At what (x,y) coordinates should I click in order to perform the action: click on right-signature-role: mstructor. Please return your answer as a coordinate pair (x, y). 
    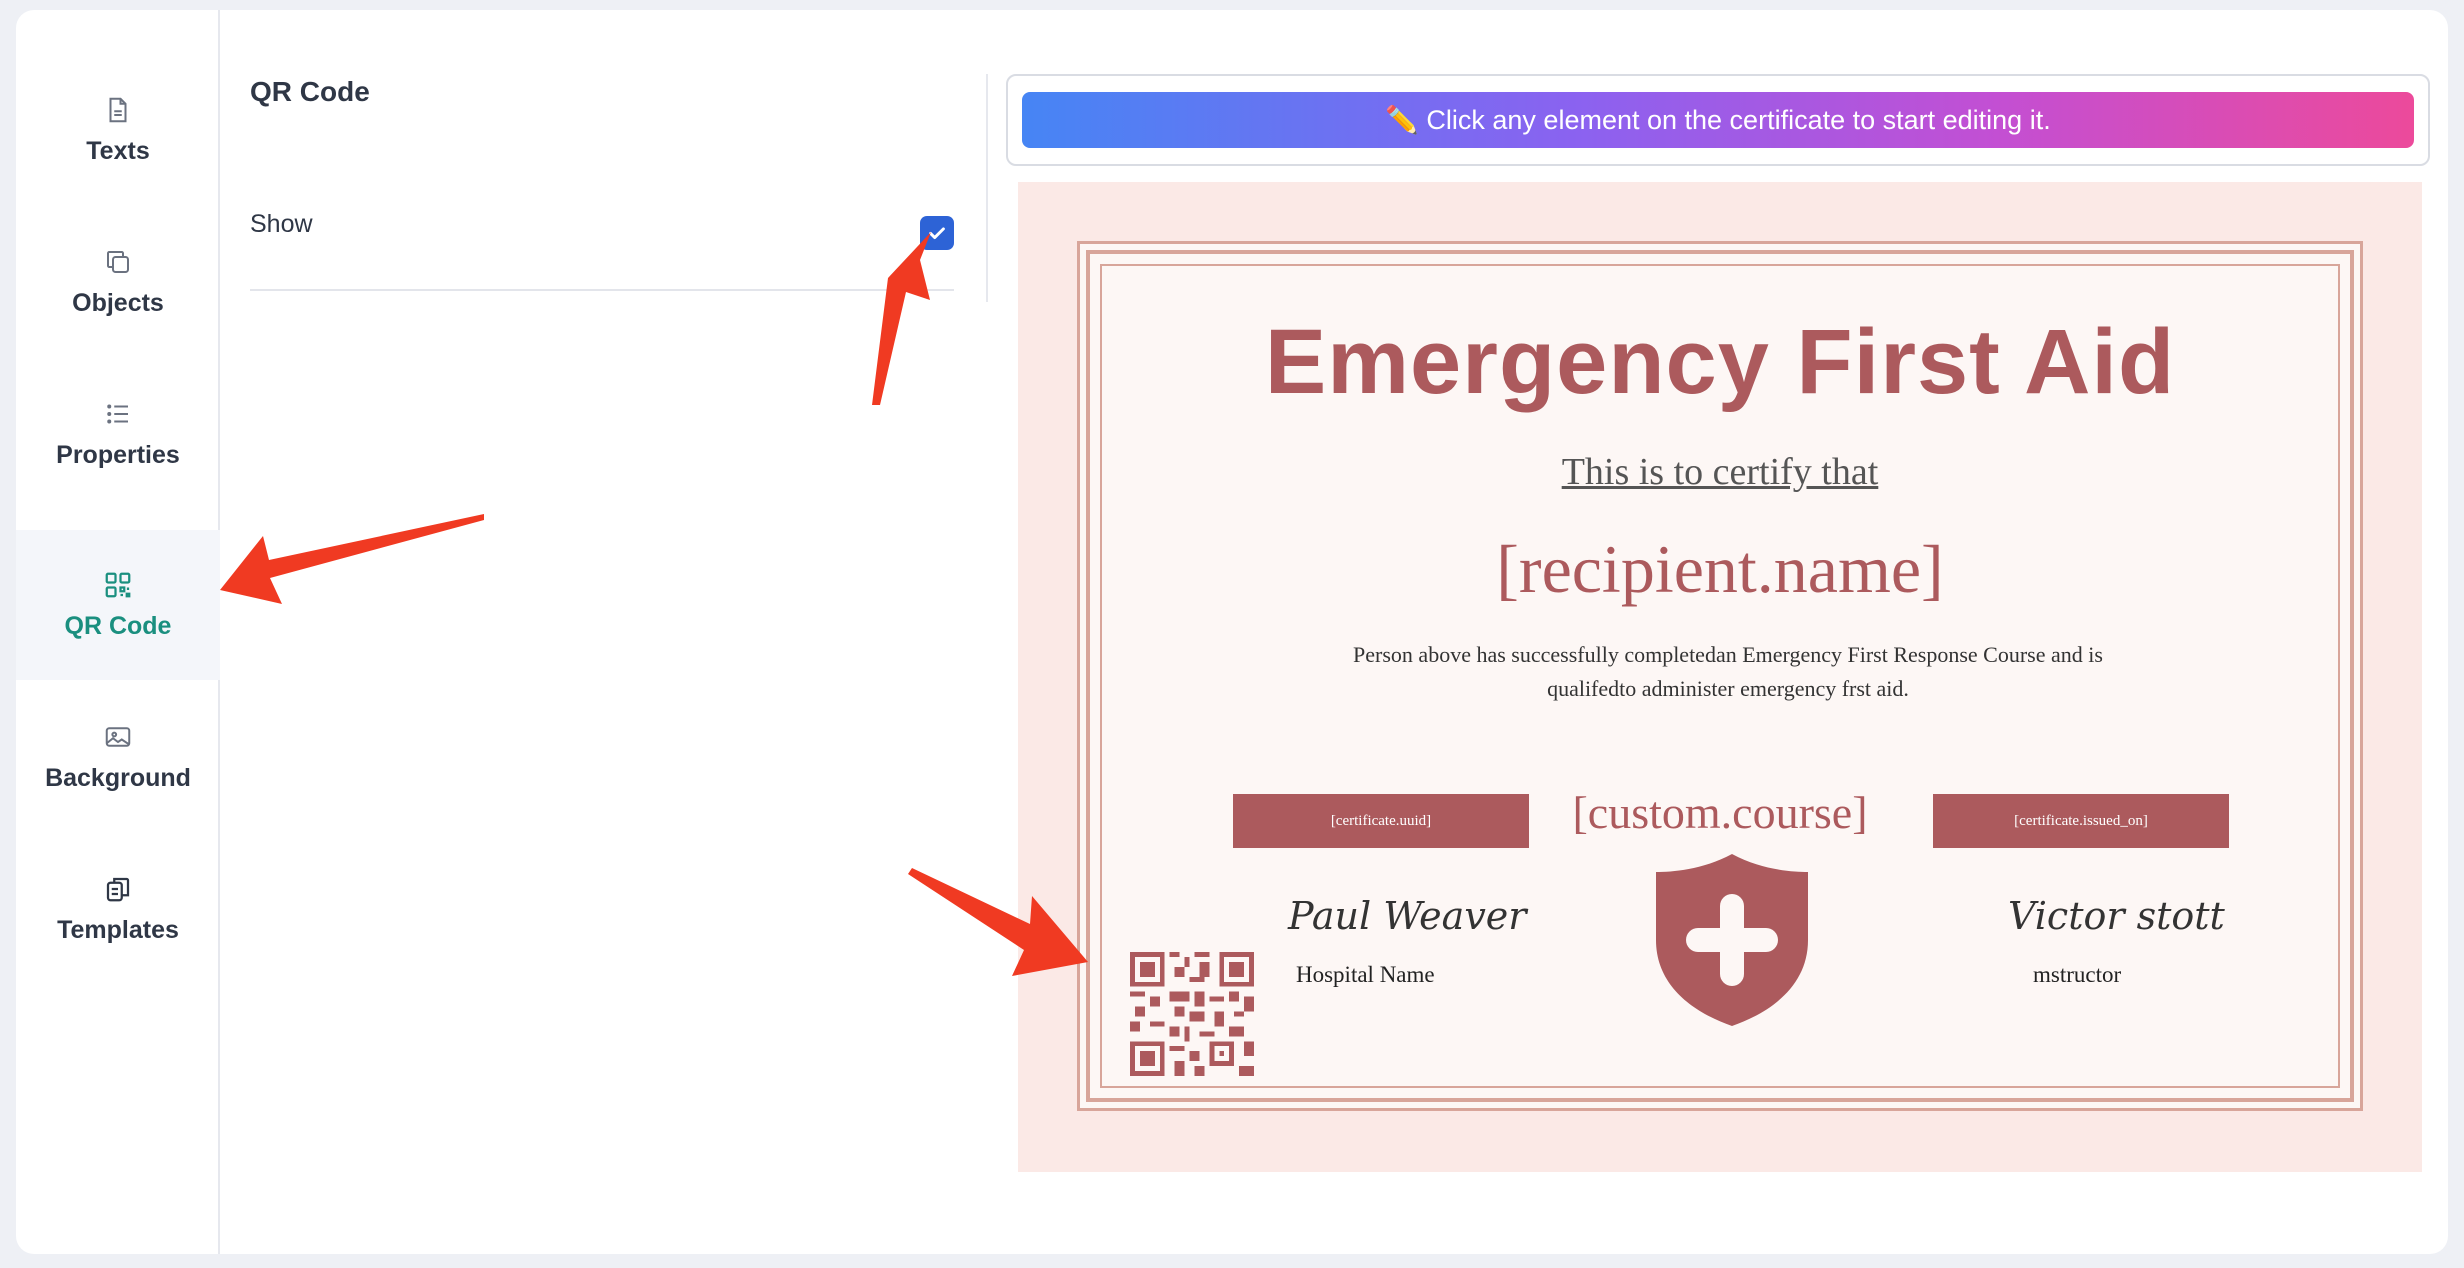
    Looking at the image, I should click on (2077, 975).